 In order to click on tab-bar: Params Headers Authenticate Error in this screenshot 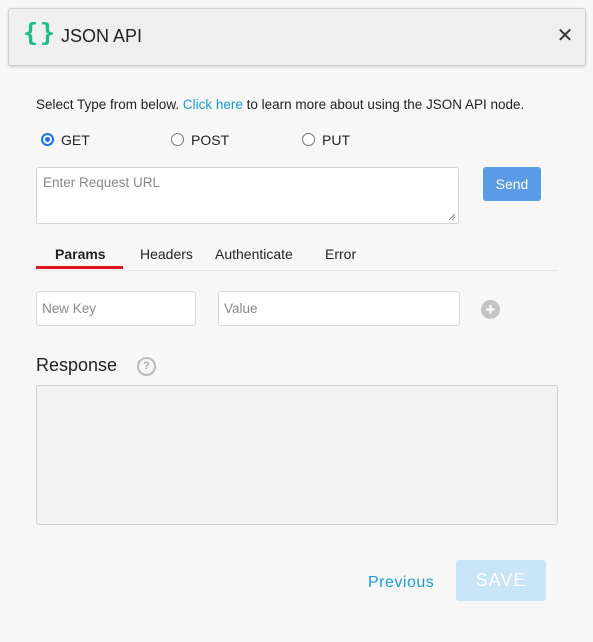, I will do `click(297, 256)`.